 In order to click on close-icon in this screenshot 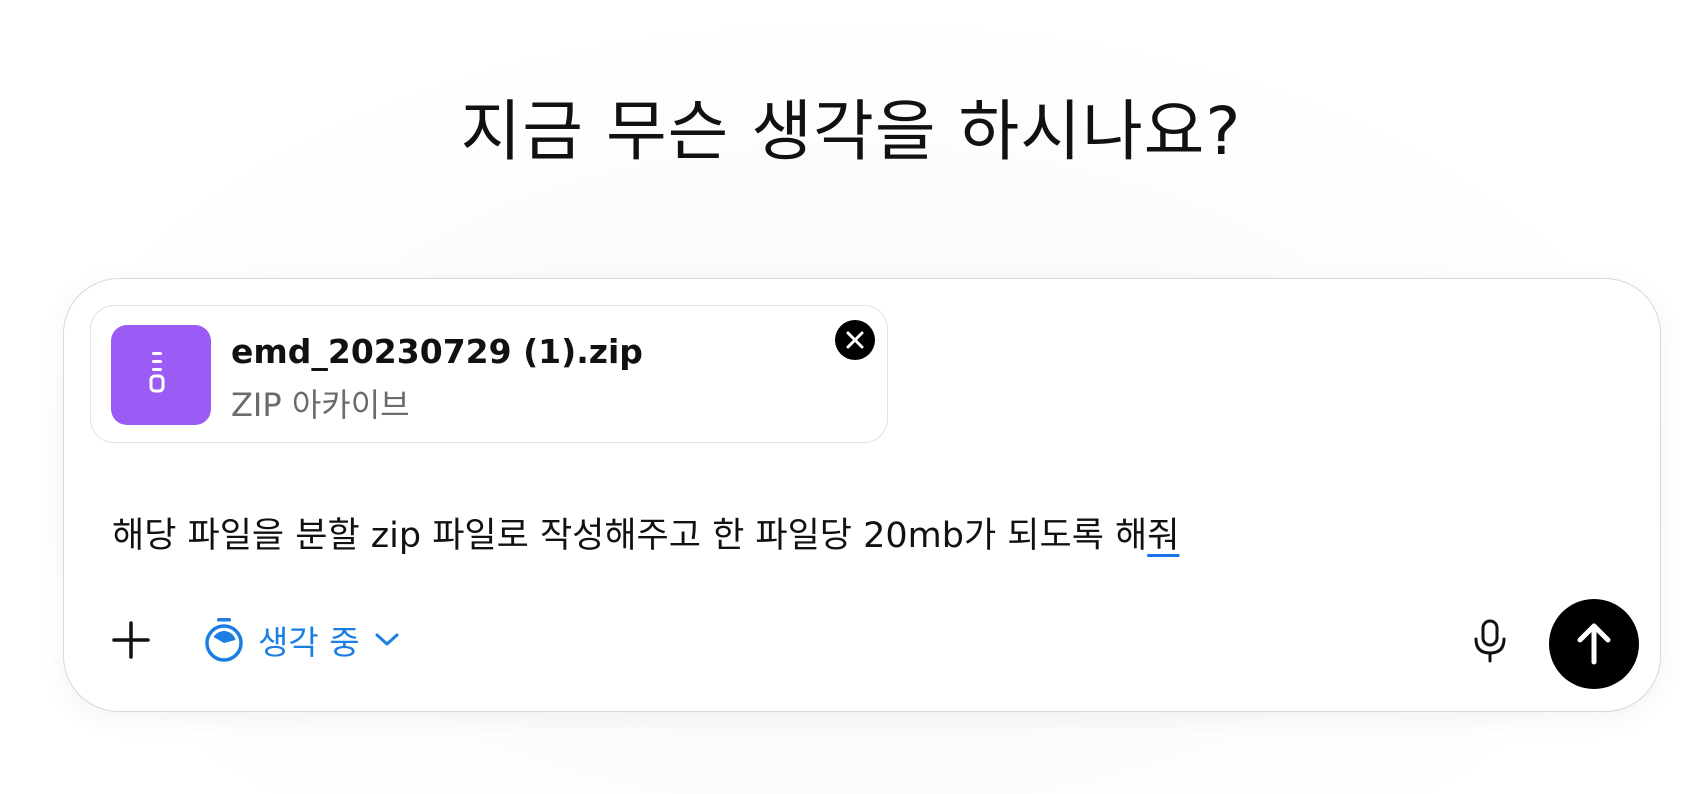, I will do `click(855, 340)`.